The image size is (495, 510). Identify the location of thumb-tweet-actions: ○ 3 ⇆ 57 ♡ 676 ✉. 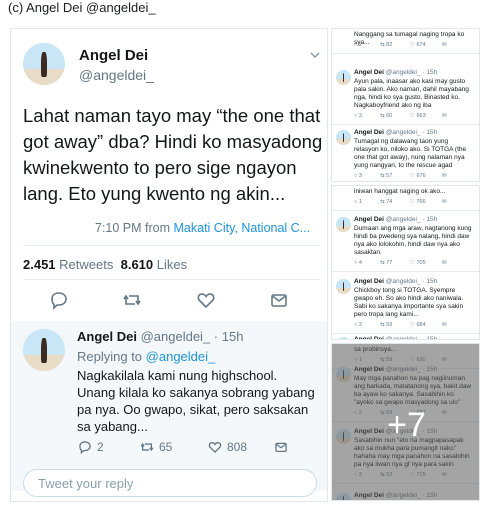
(413, 176).